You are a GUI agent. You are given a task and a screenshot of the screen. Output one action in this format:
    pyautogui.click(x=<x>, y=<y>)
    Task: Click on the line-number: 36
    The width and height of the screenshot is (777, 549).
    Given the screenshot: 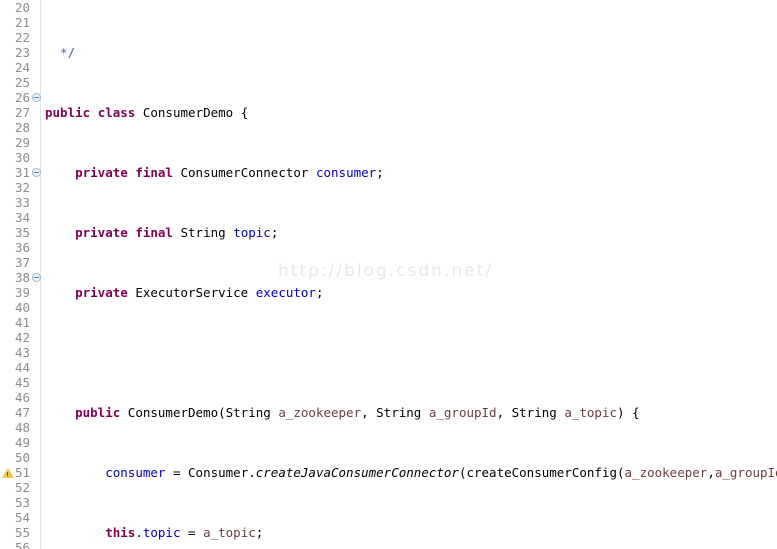 What is the action you would take?
    pyautogui.click(x=22, y=247)
    